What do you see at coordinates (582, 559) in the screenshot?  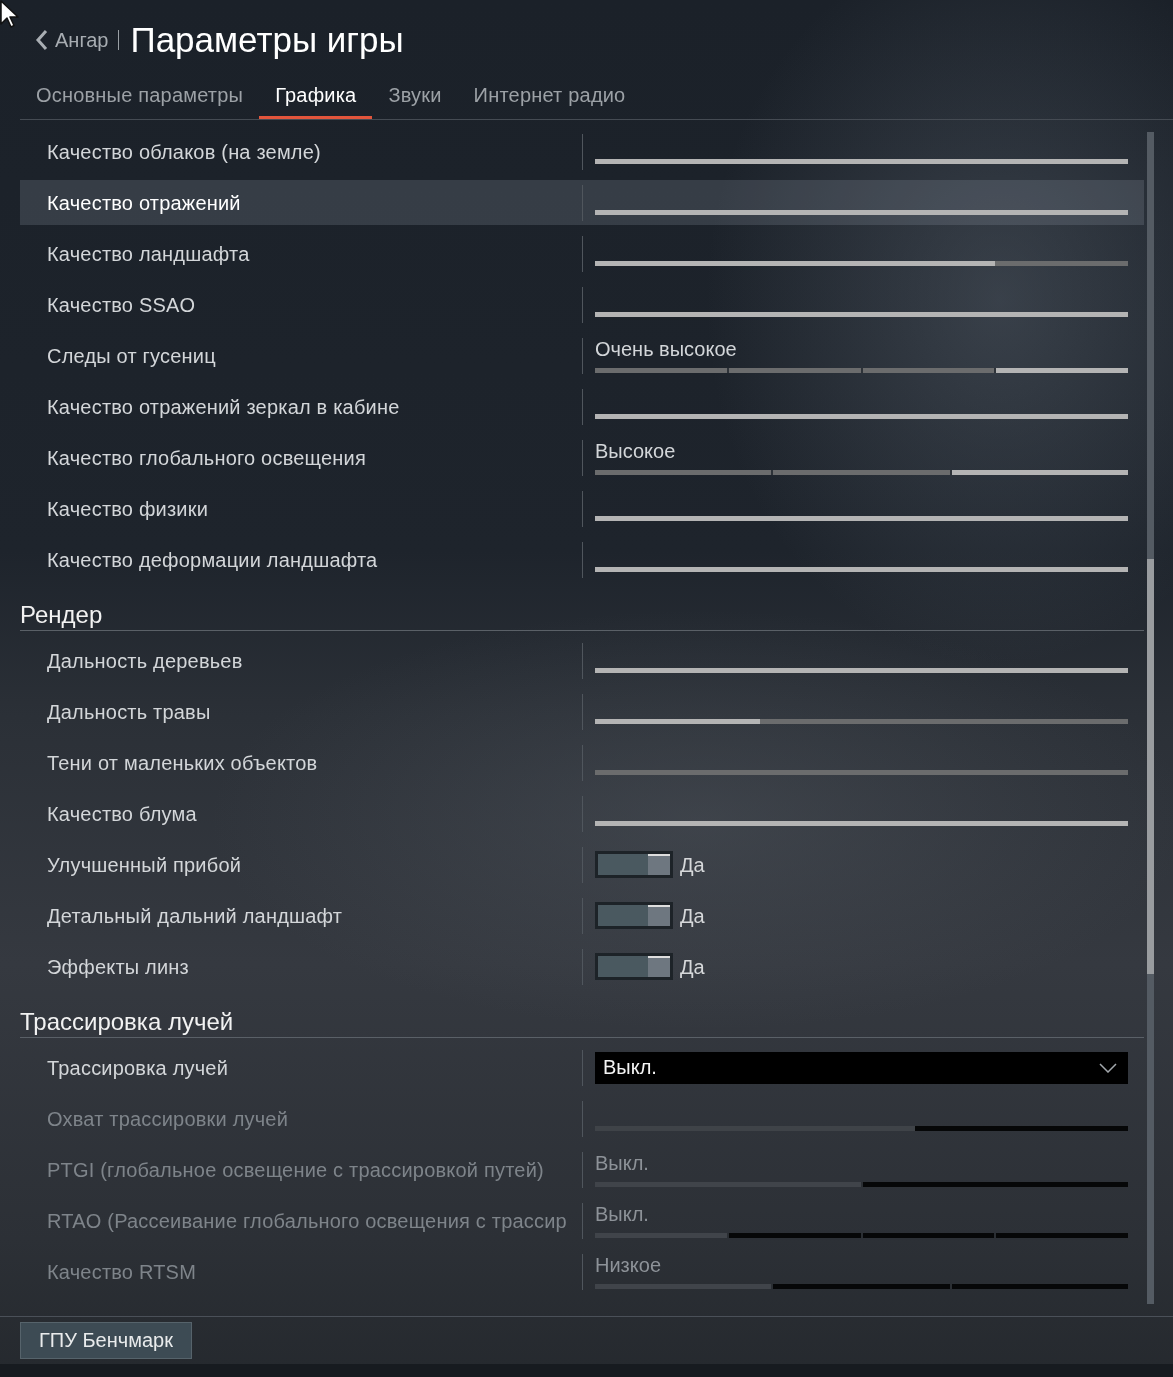 I see `settings-row: Качество деформации ландшафта` at bounding box center [582, 559].